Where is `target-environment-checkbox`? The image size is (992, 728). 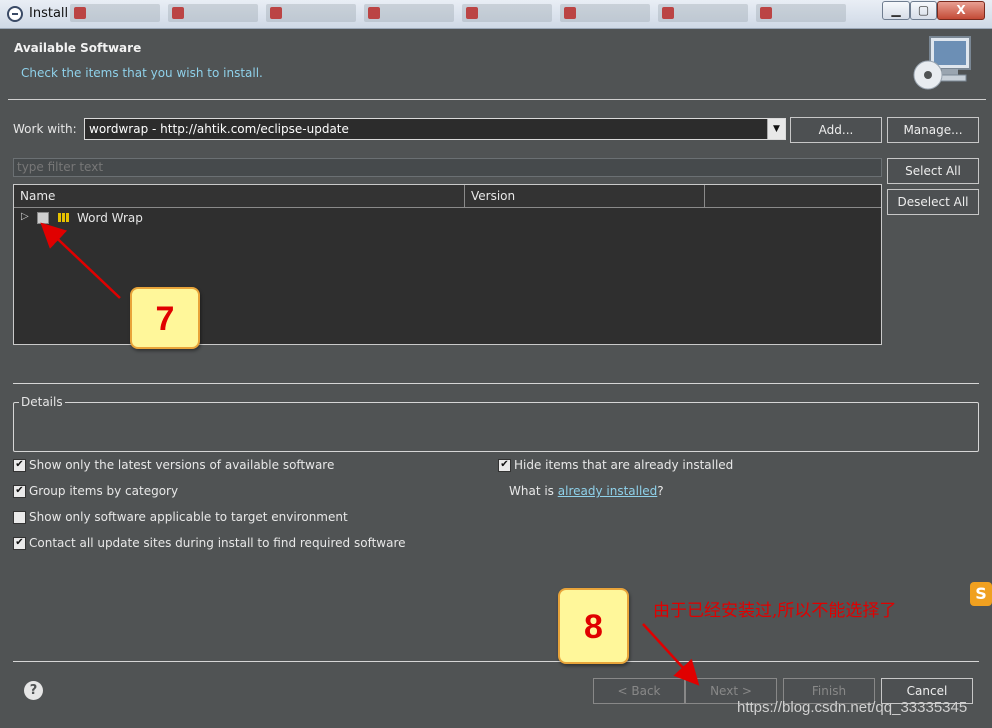
target-environment-checkbox is located at coordinates (19, 517).